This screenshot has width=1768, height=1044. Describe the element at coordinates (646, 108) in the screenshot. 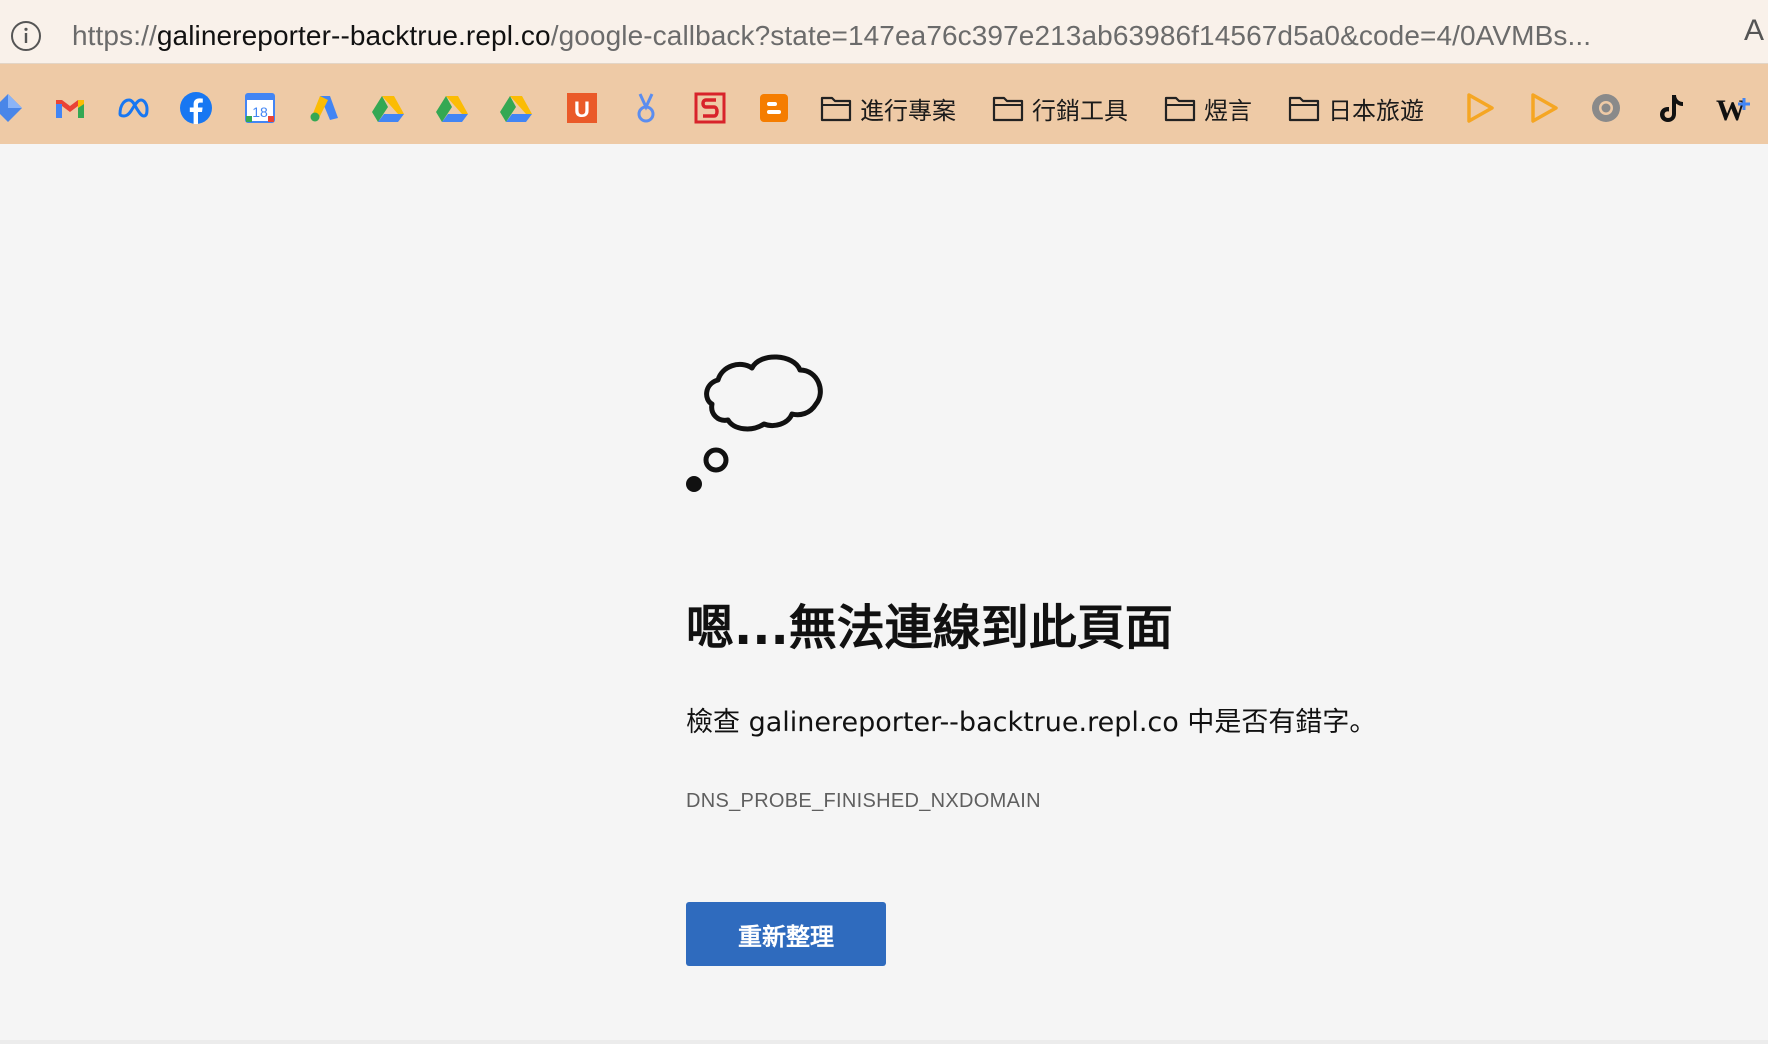

I see `ribbon-icon` at that location.